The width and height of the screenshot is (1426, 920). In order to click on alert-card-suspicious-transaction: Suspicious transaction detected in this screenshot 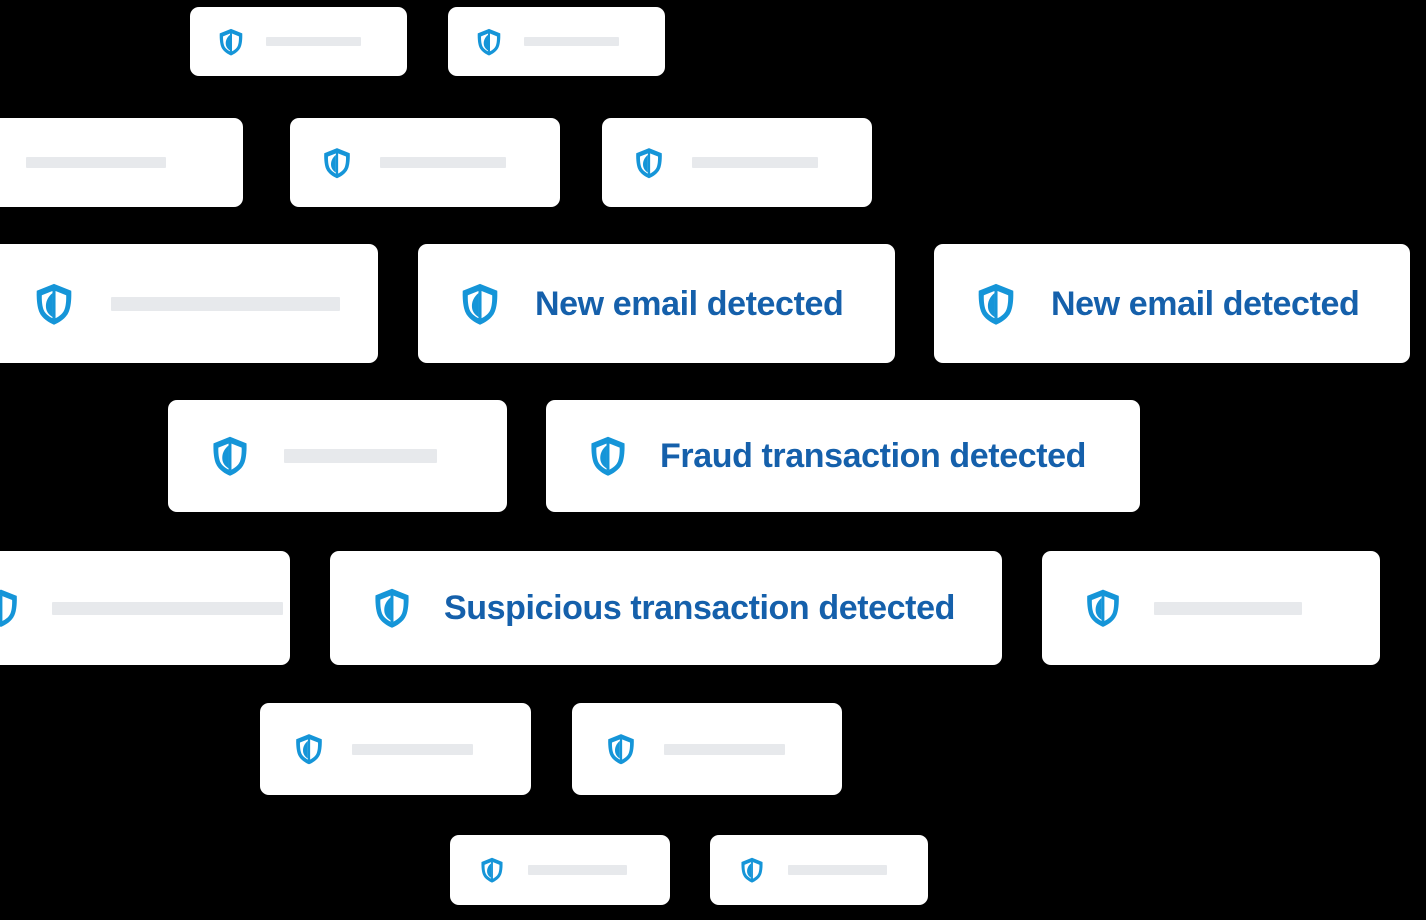, I will do `click(666, 608)`.